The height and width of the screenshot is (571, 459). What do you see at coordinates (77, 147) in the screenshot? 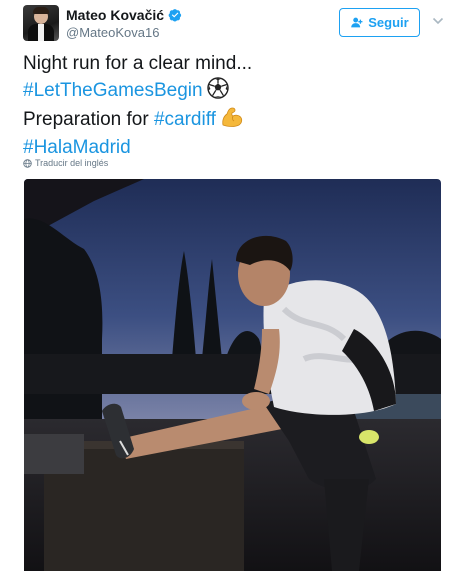
I see `hashtag-halamadrid: #HalaMadrid` at bounding box center [77, 147].